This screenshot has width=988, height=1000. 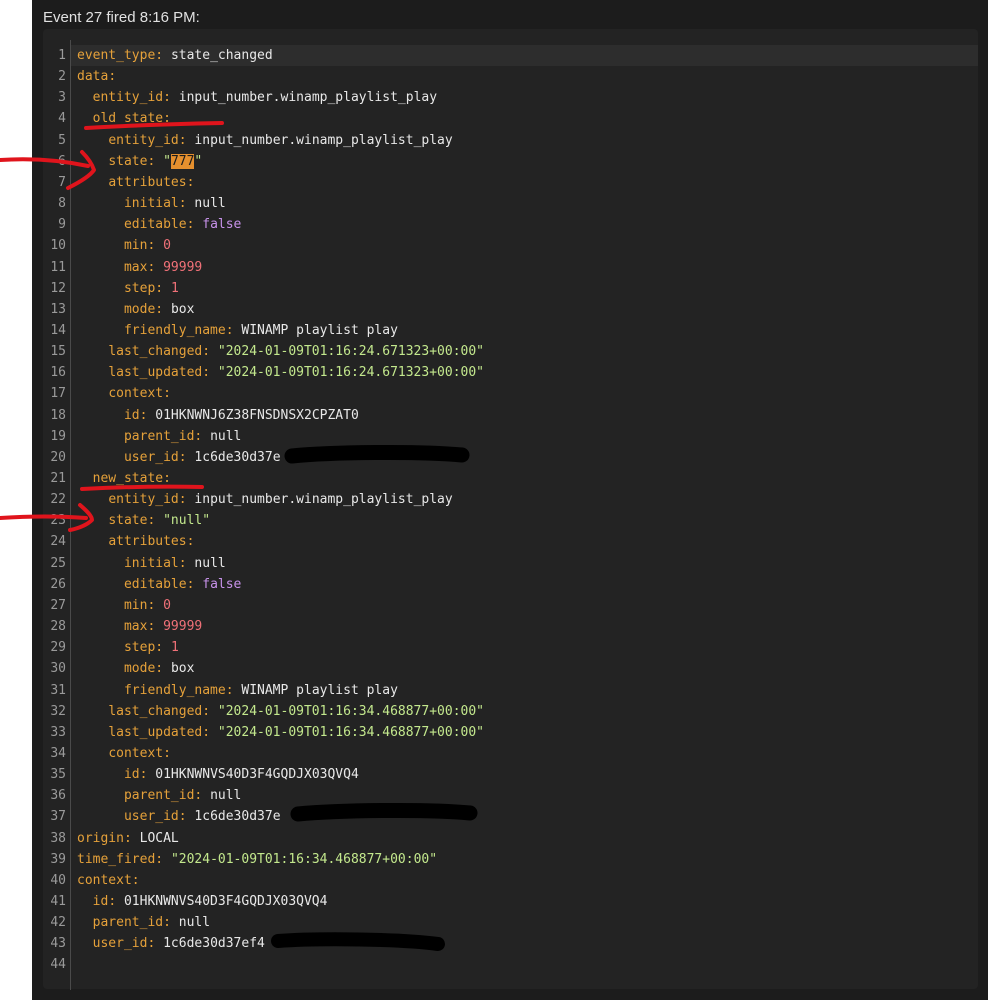 I want to click on line-number: 39, so click(x=58, y=859).